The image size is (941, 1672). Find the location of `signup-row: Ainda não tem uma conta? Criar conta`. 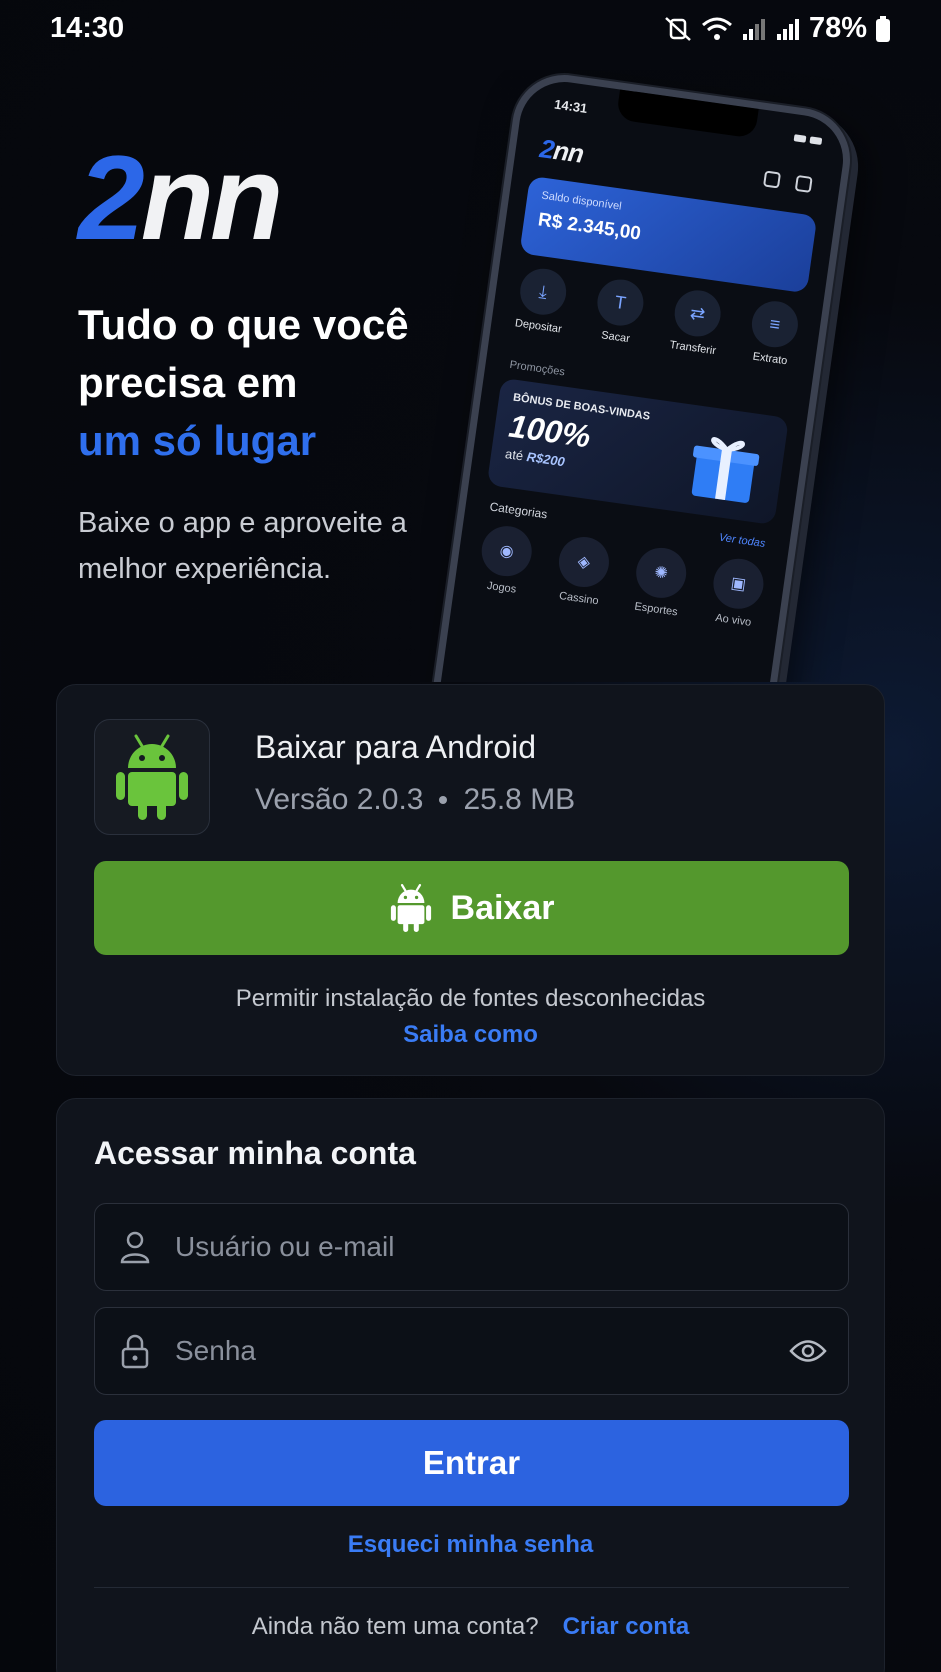

signup-row: Ainda não tem uma conta? Criar conta is located at coordinates (470, 1627).